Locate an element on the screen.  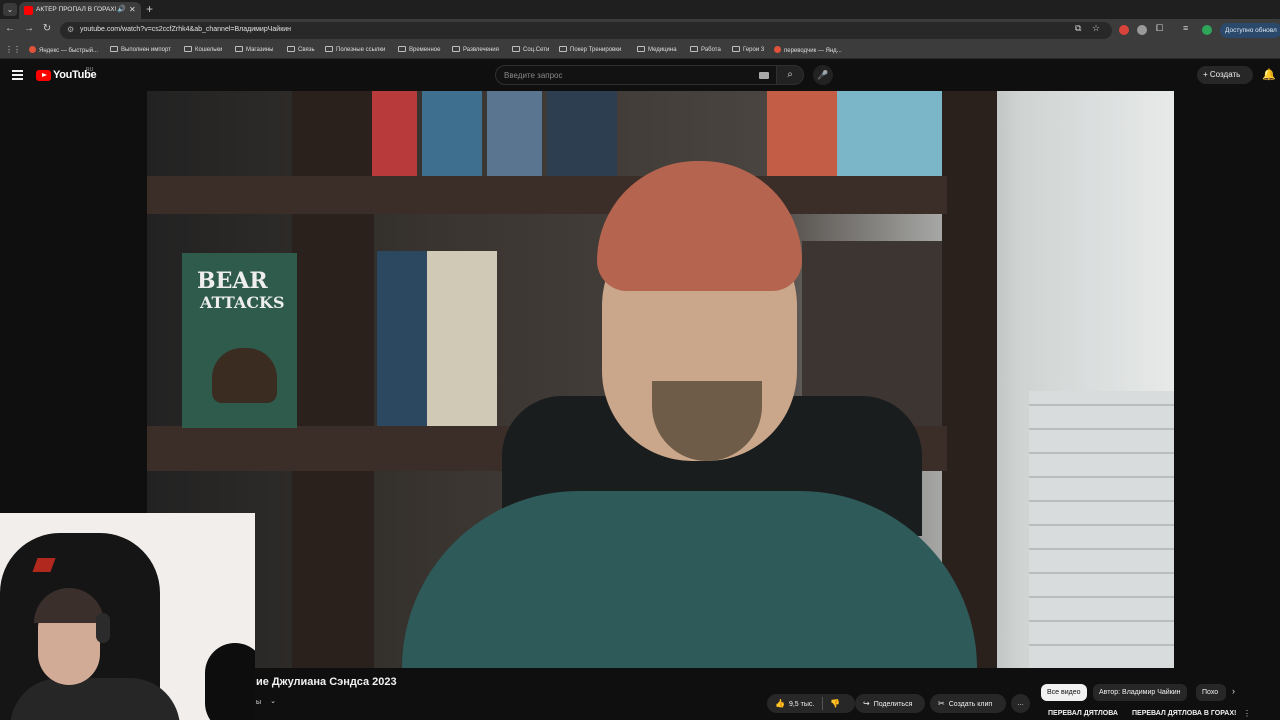
bookmark-folder-heroes: Герои 3 is located at coordinates (748, 49).